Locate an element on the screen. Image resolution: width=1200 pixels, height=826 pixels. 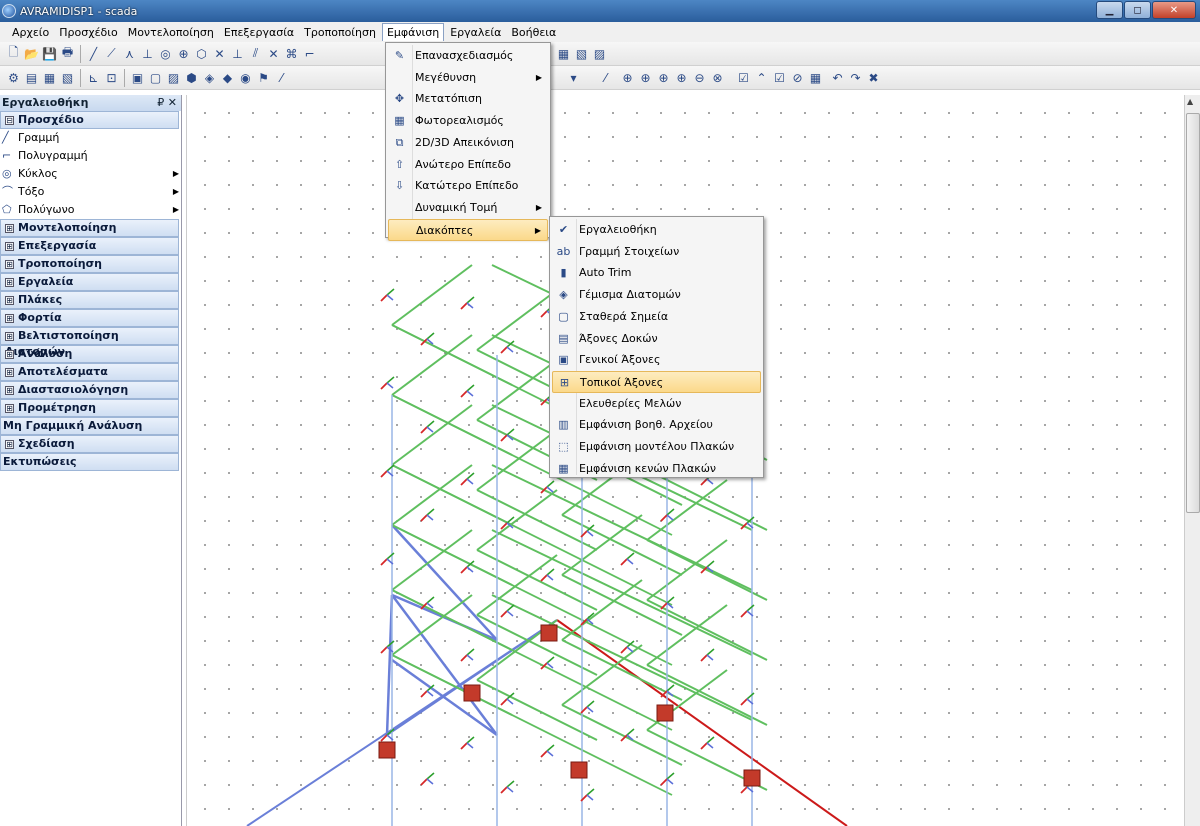
toolbar-tool-icon: ⊡ is located at coordinates (111, 77).